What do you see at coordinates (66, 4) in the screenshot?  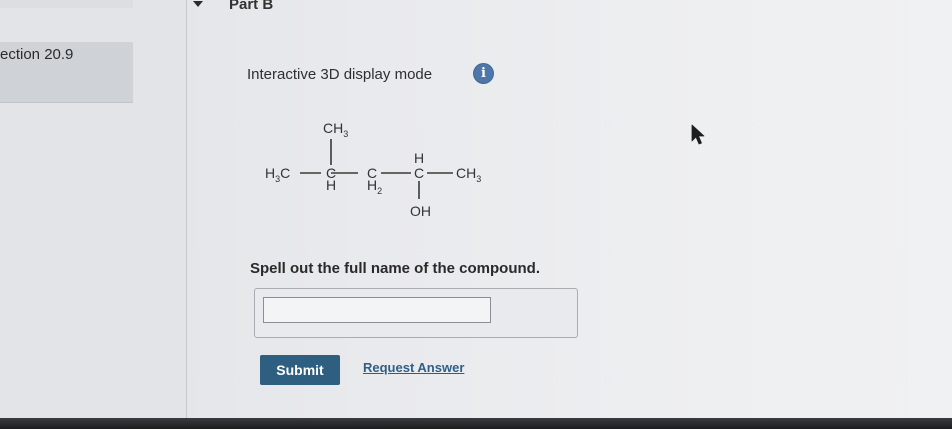 I see `nav-top-item` at bounding box center [66, 4].